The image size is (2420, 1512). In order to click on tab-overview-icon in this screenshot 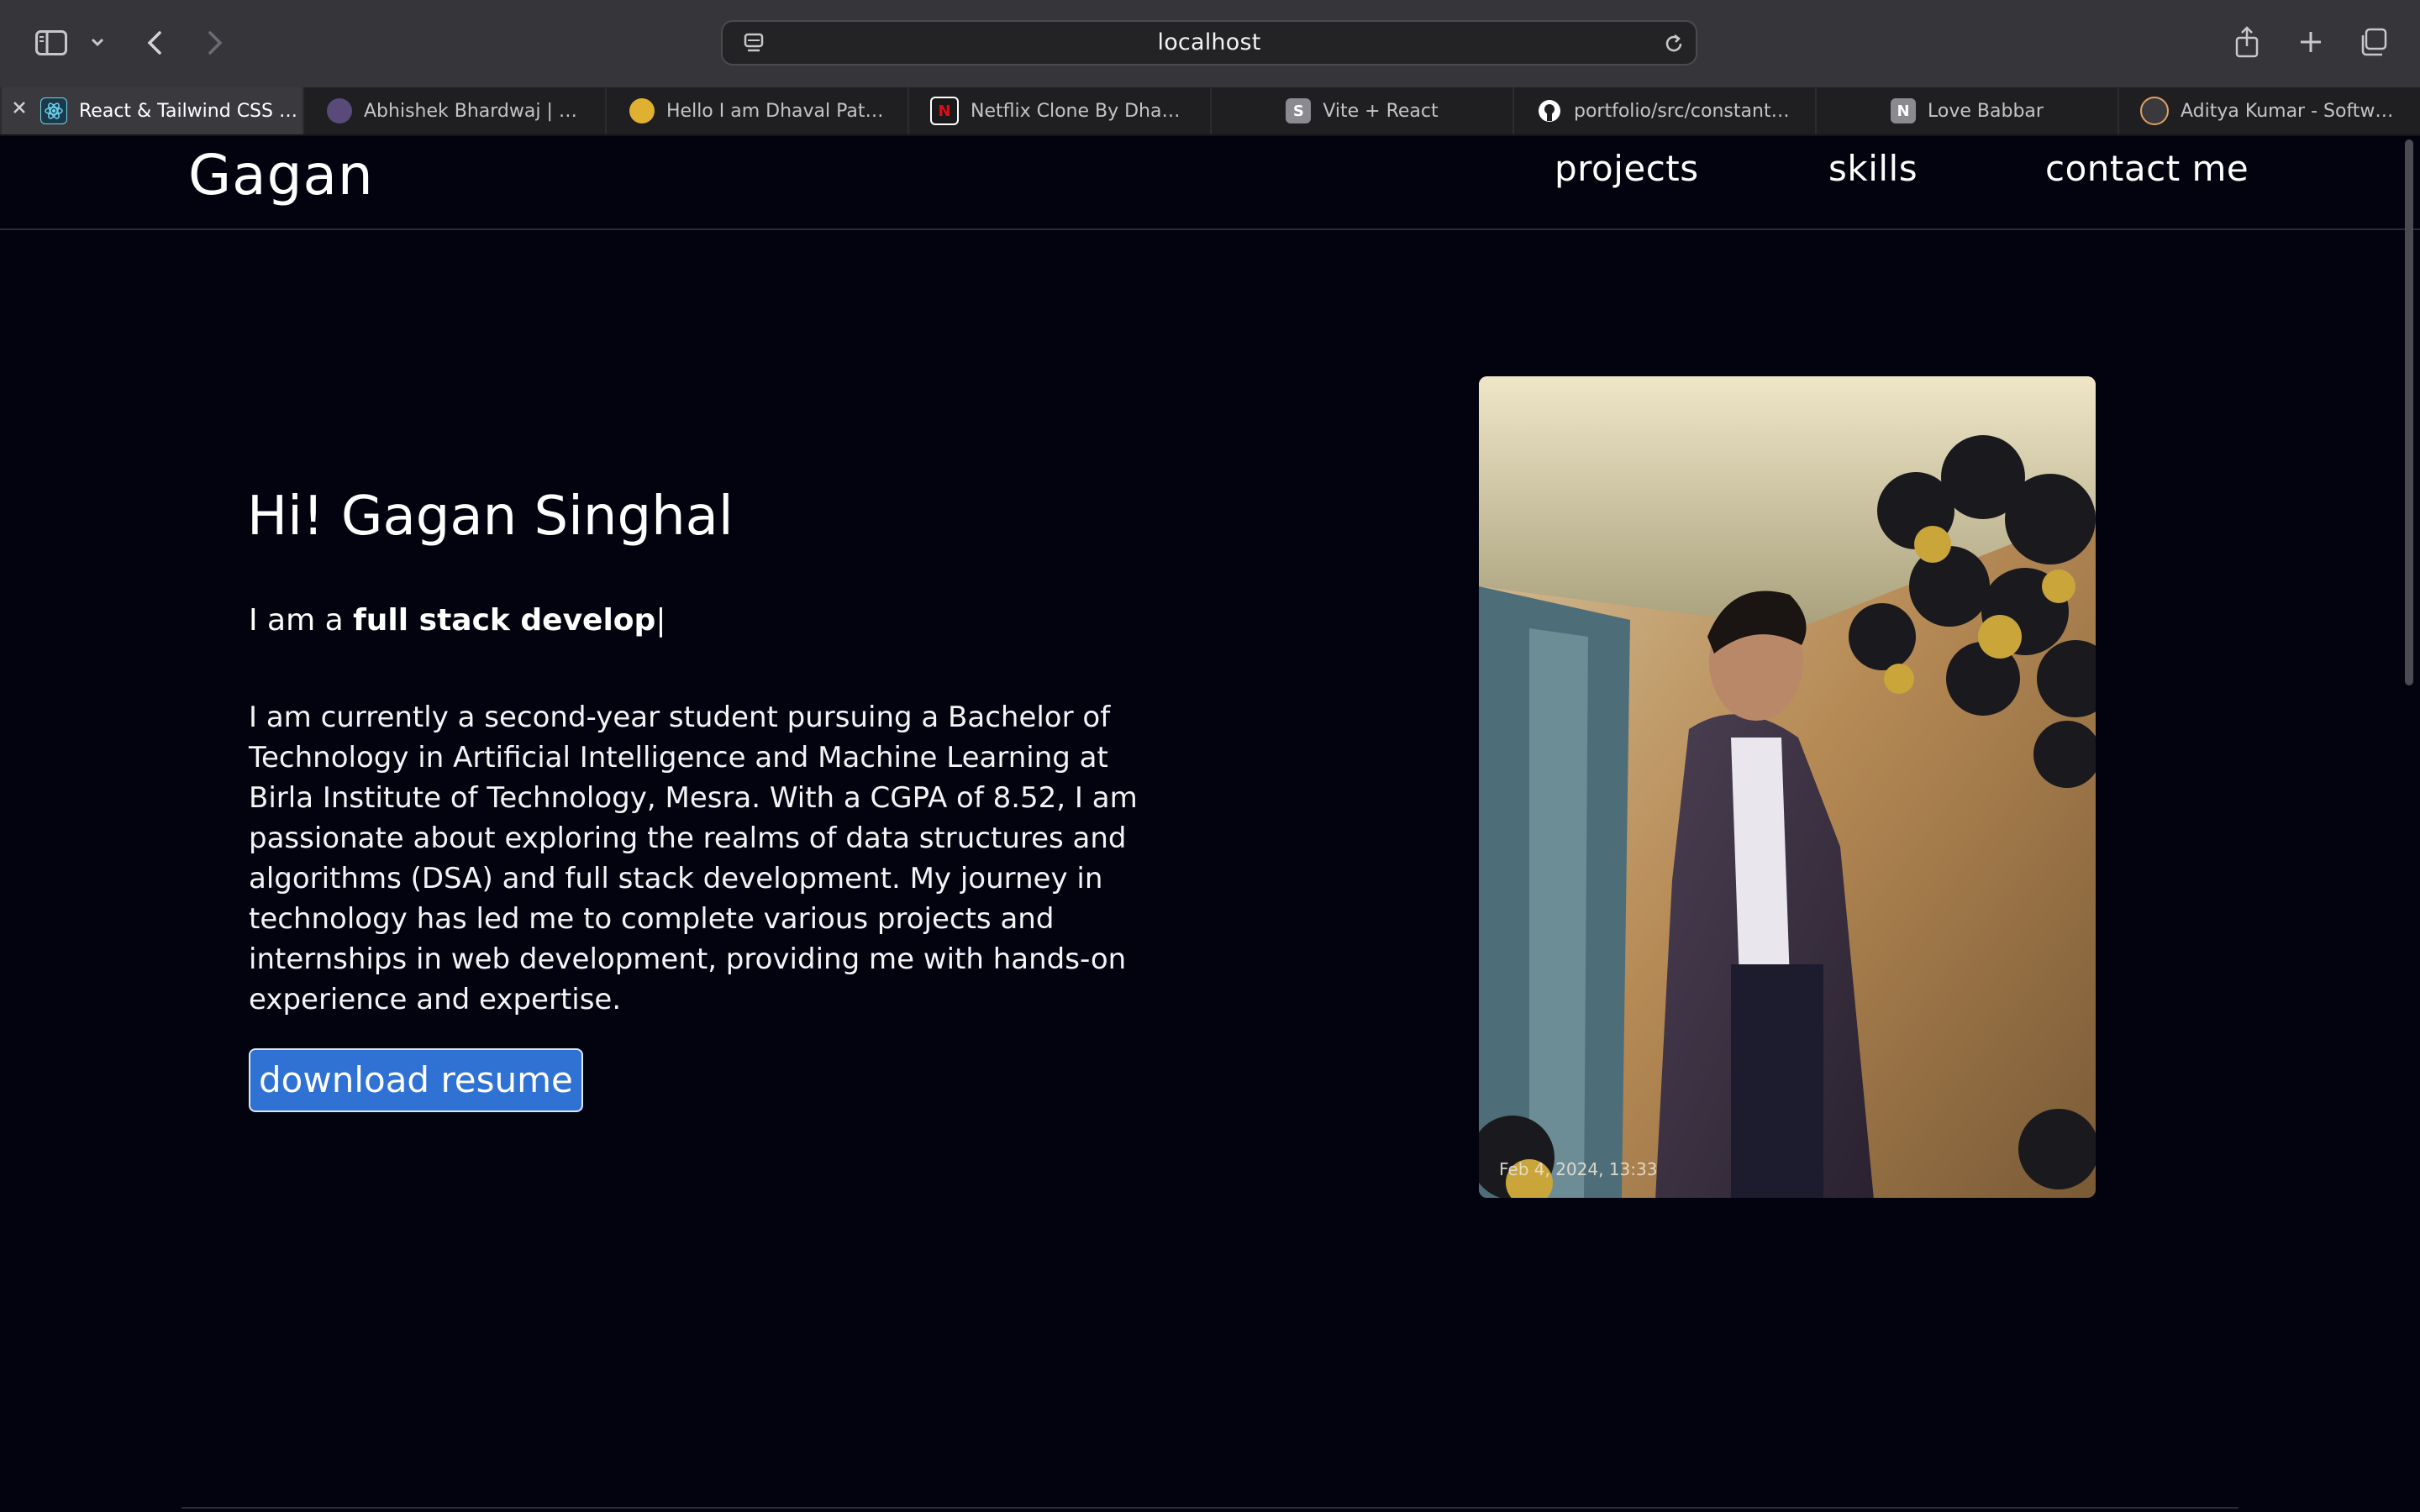, I will do `click(2373, 42)`.